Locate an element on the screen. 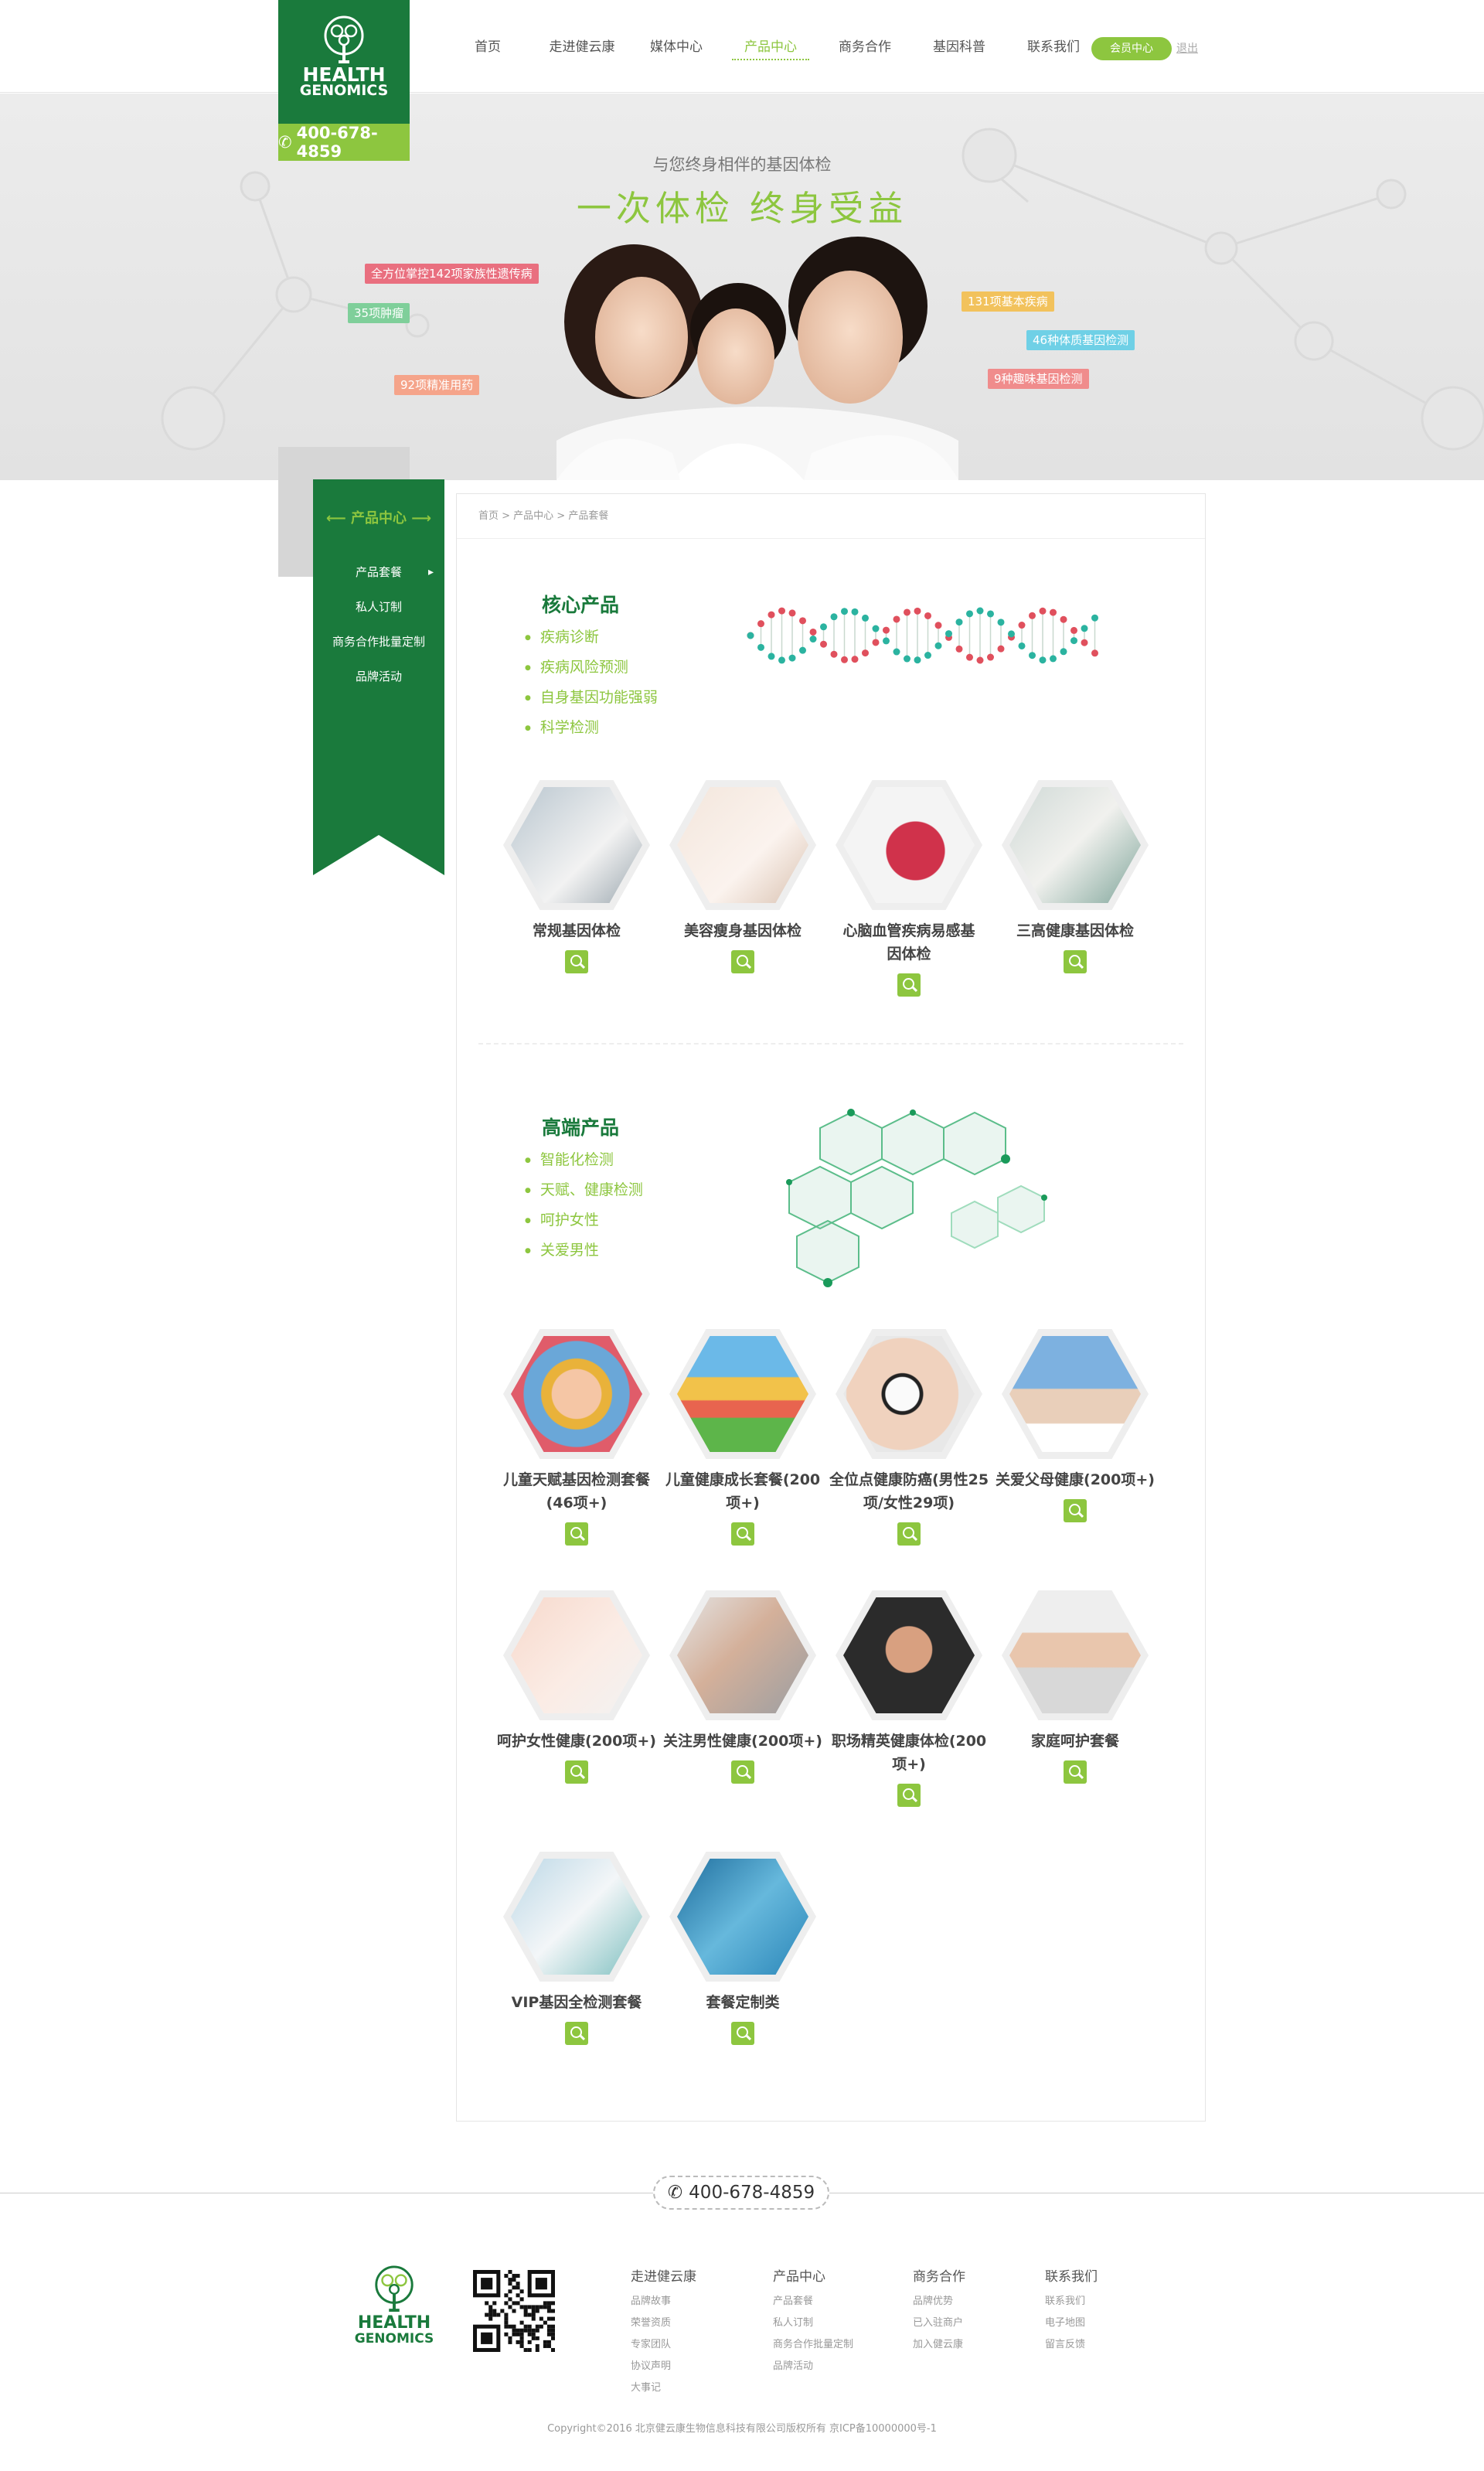 This screenshot has height=2471, width=1484. sidebar: ⟵ 产品中心 ⟶ 产品套餐 私人订制 商务合作批量定制 品牌活动 is located at coordinates (378, 677).